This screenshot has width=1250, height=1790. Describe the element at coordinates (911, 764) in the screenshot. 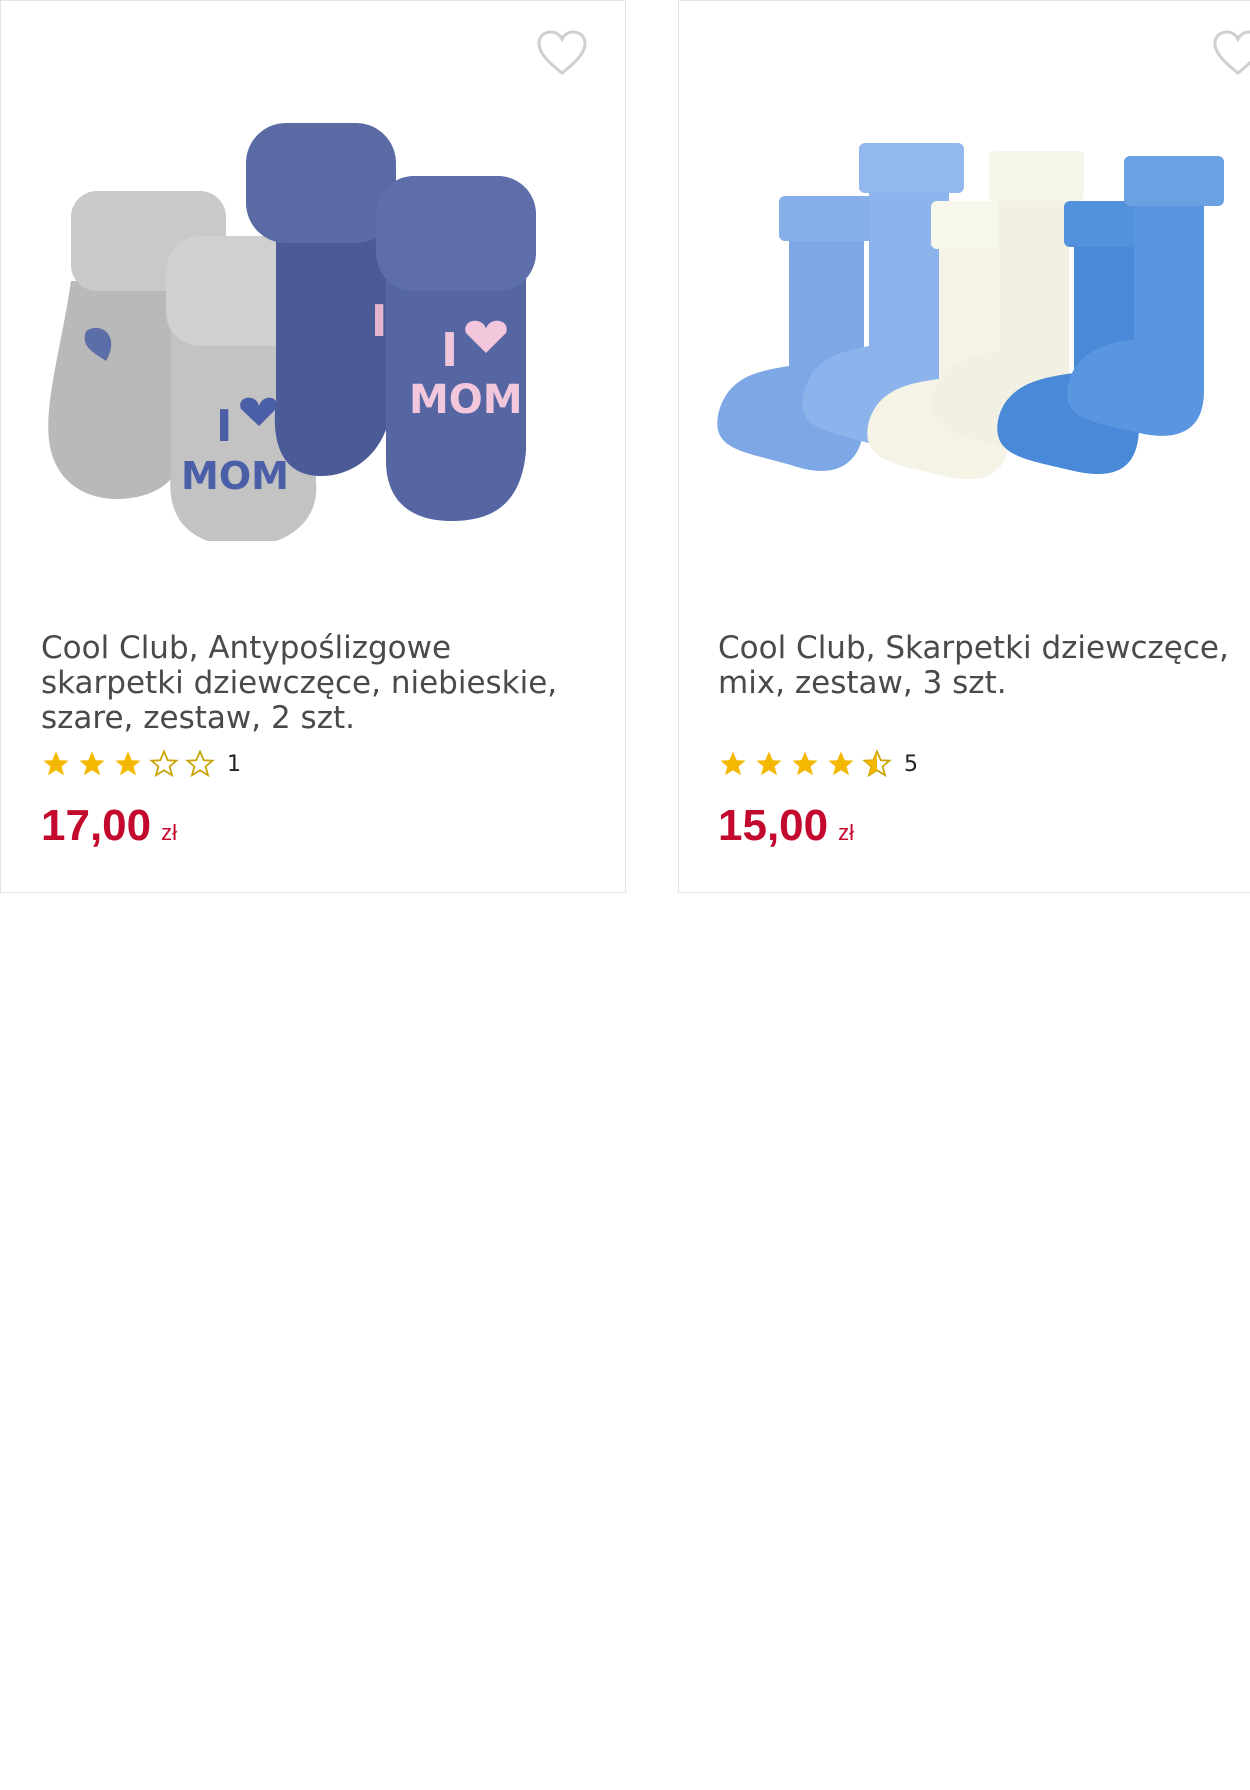

I see `review-count: 5` at that location.